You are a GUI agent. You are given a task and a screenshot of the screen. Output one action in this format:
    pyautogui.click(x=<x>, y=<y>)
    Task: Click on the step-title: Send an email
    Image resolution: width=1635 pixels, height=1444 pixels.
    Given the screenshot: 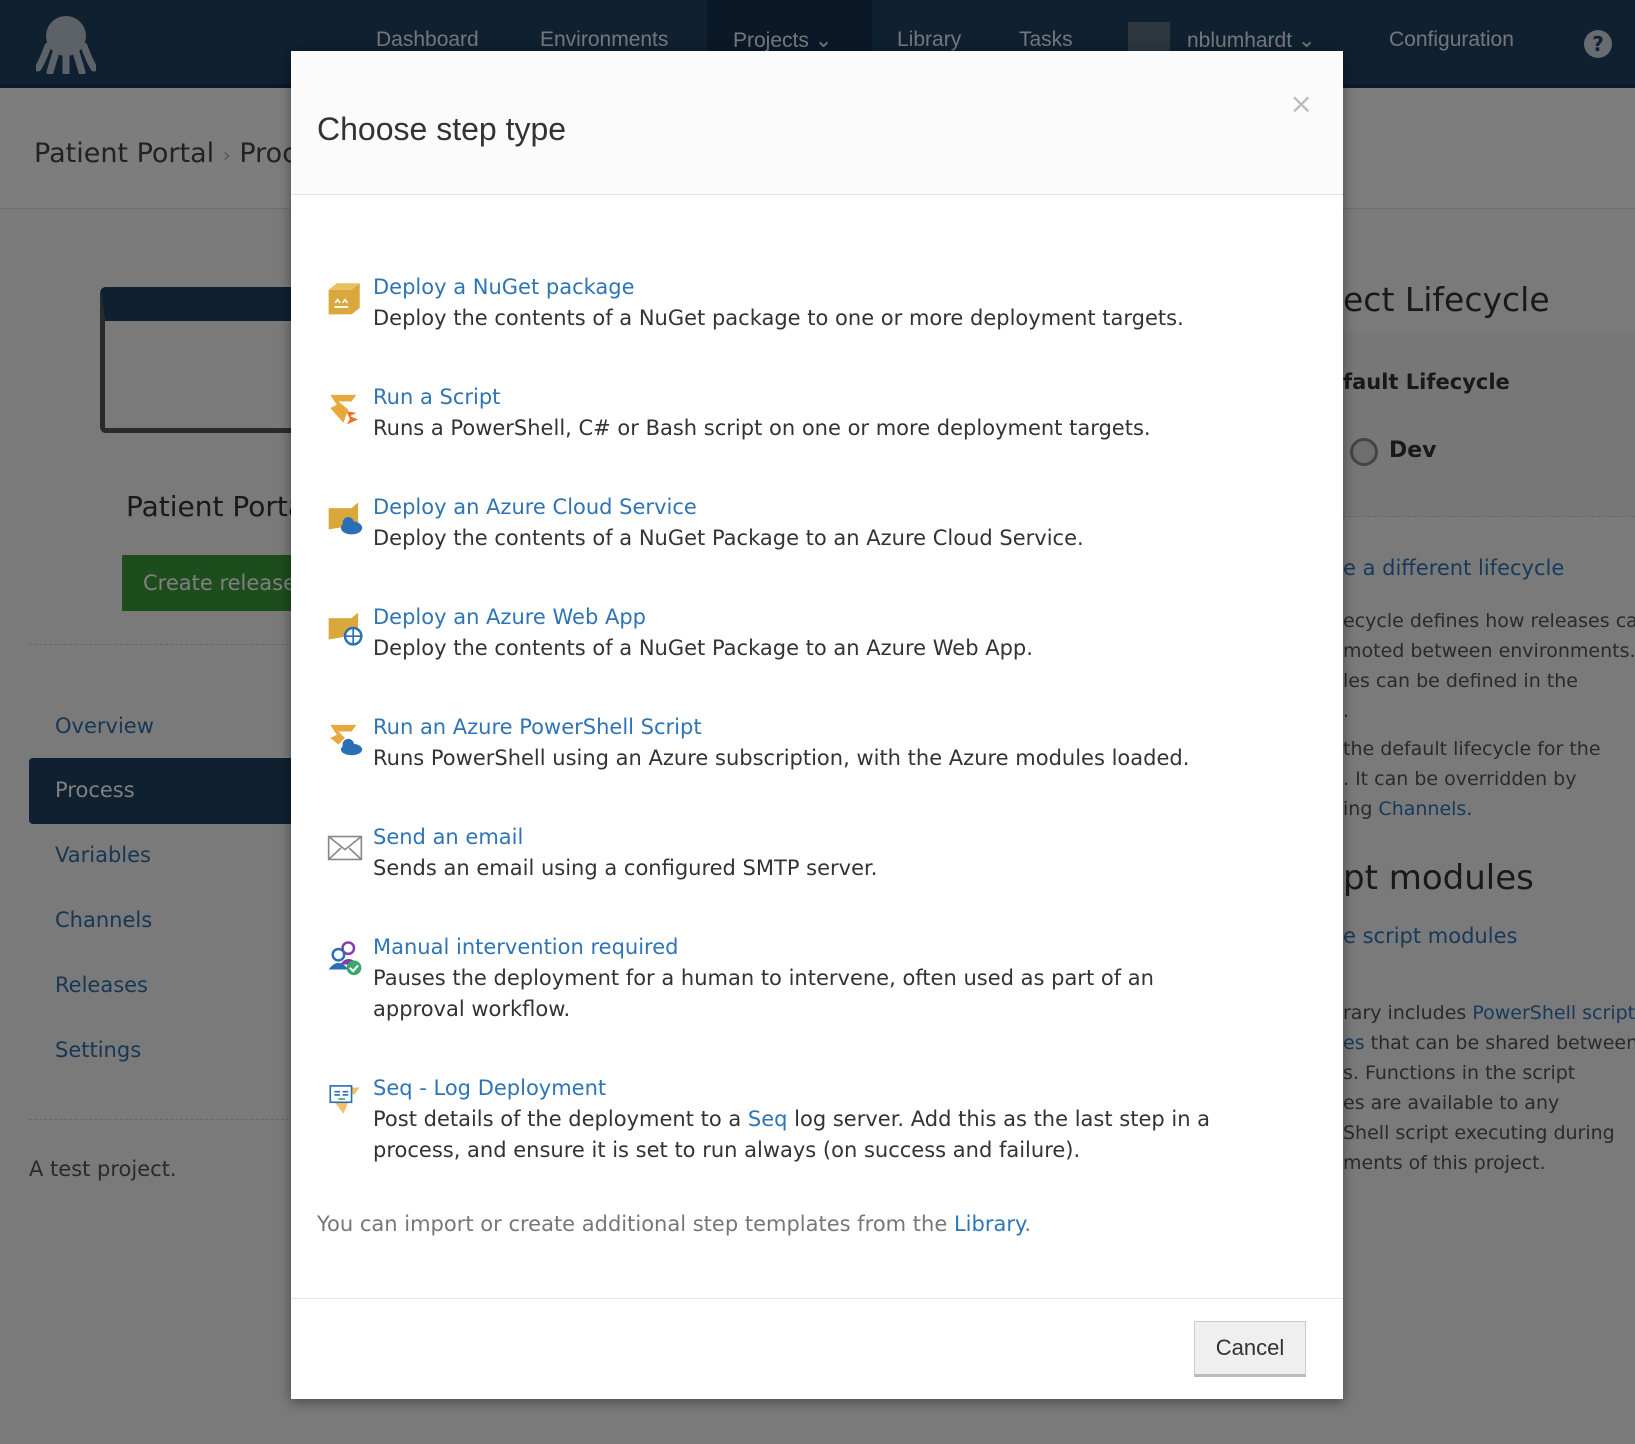 What is the action you would take?
    pyautogui.click(x=625, y=837)
    